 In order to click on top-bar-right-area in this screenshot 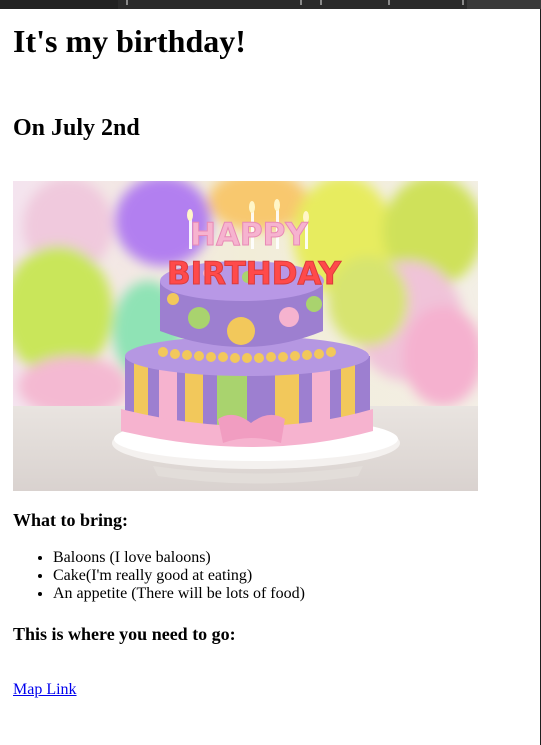, I will do `click(504, 4)`.